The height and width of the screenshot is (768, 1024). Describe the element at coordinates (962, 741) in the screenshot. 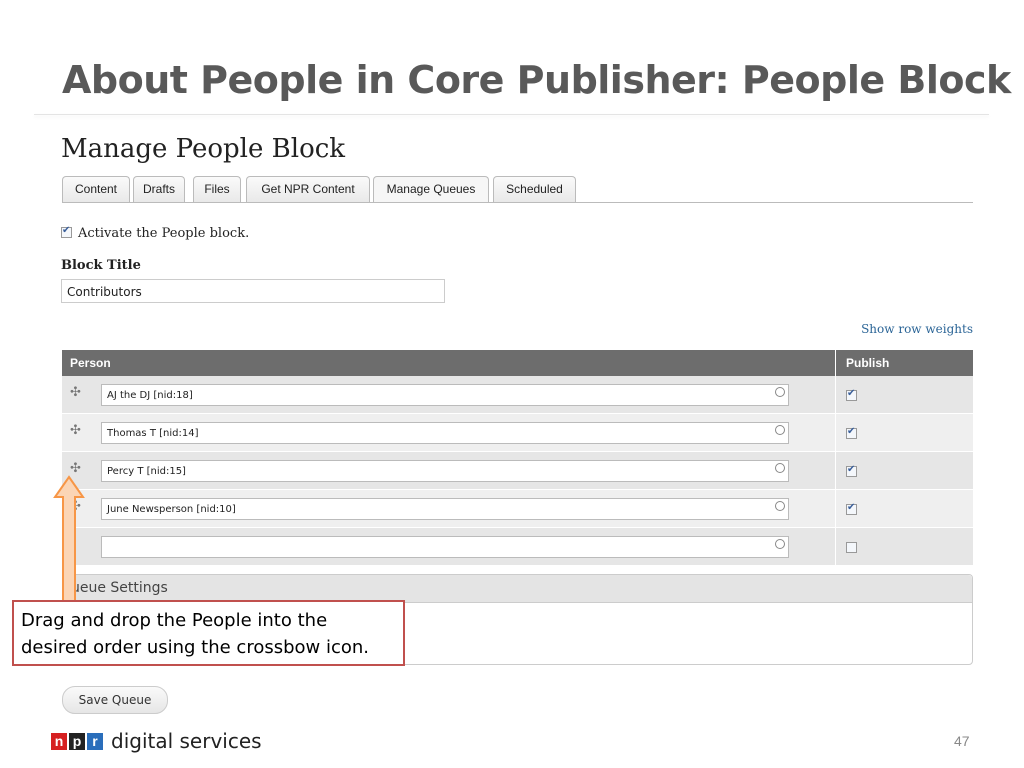

I see `page-number: 47` at that location.